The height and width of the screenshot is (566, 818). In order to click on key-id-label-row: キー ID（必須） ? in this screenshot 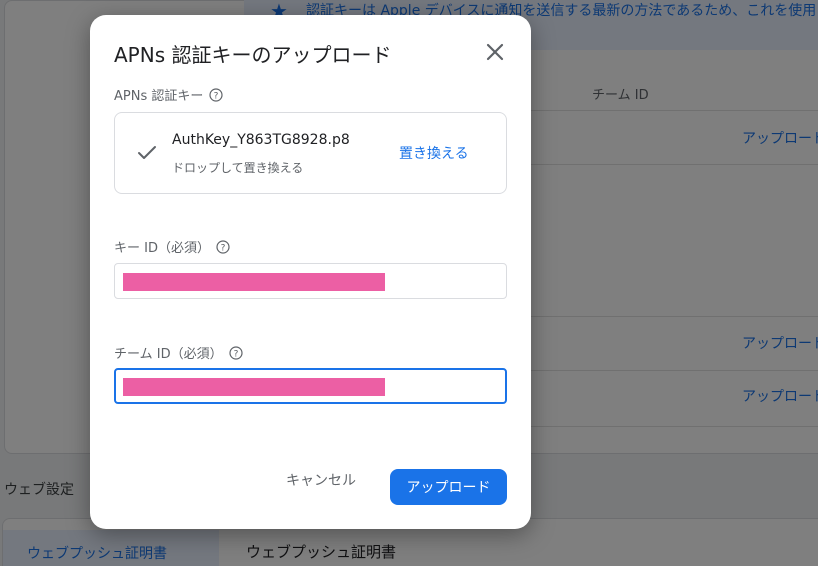, I will do `click(172, 246)`.